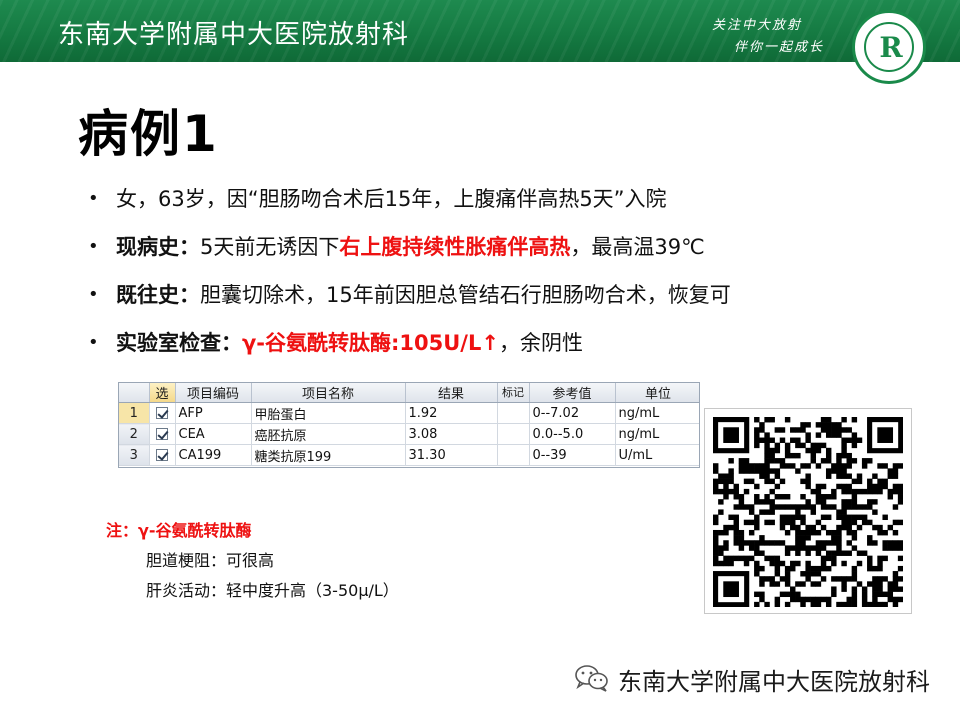  Describe the element at coordinates (179, 530) in the screenshot. I see `note-title: 注：γ-谷氨酰转肽酶` at that location.